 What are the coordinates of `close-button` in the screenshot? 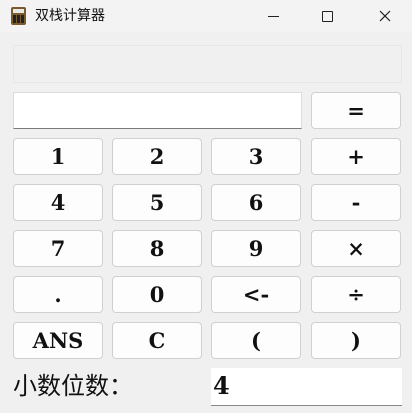 It's located at (385, 16).